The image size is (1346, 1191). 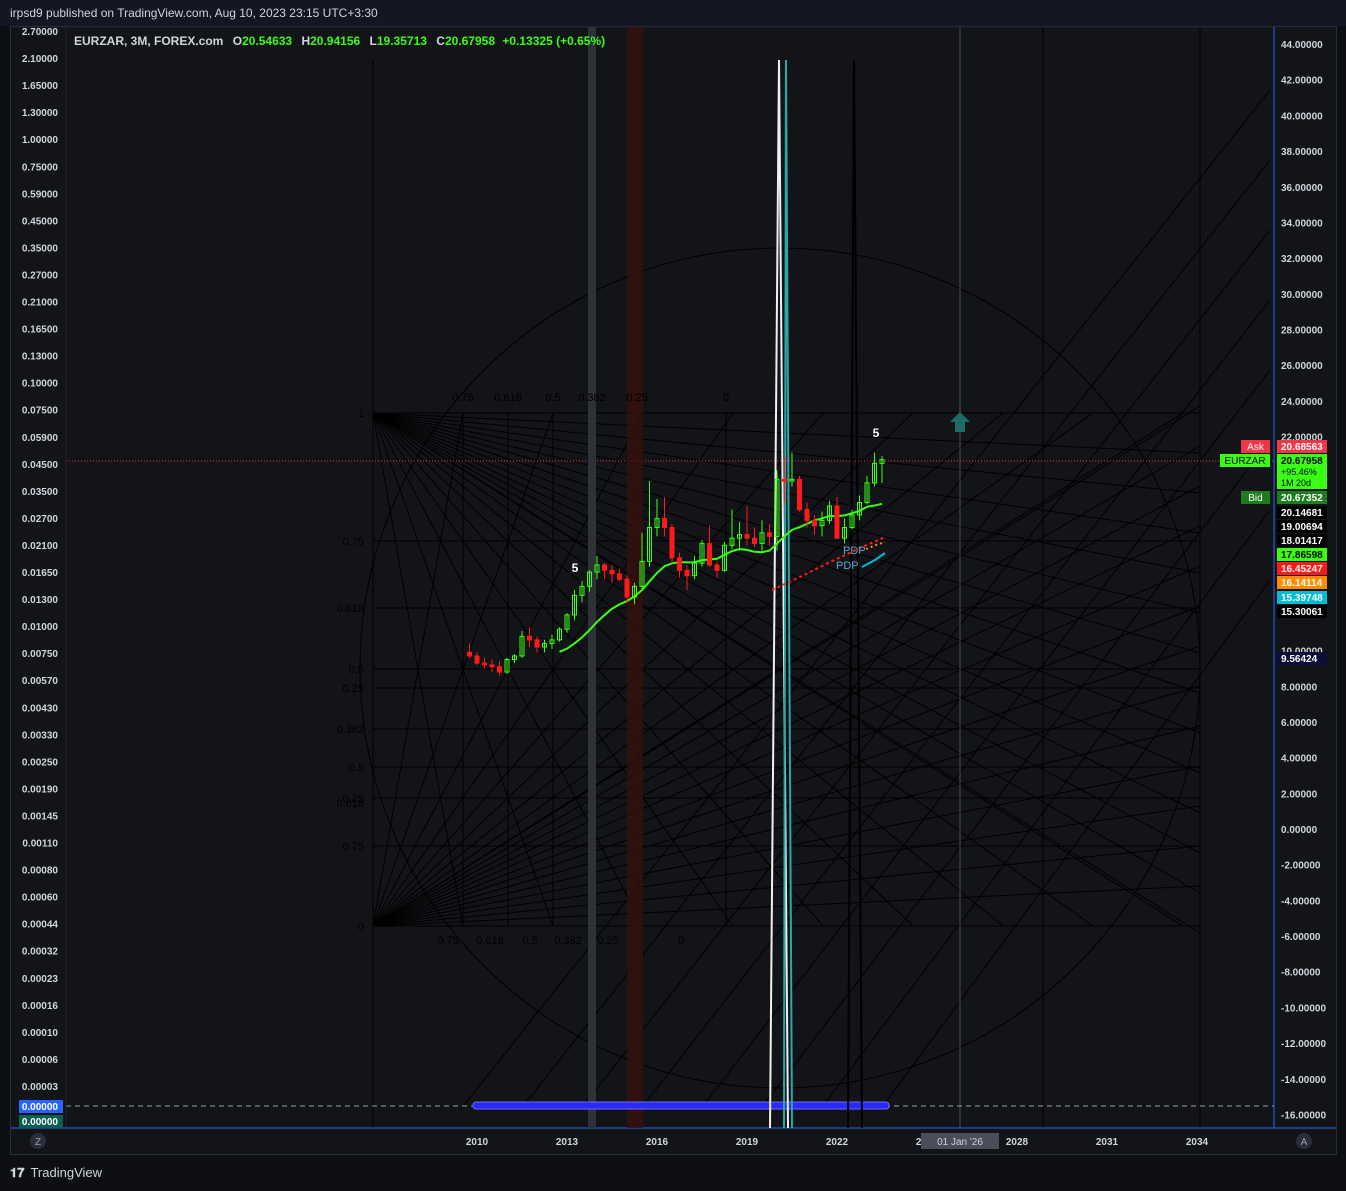 I want to click on time-axis-tick: 2031, so click(x=1107, y=1142).